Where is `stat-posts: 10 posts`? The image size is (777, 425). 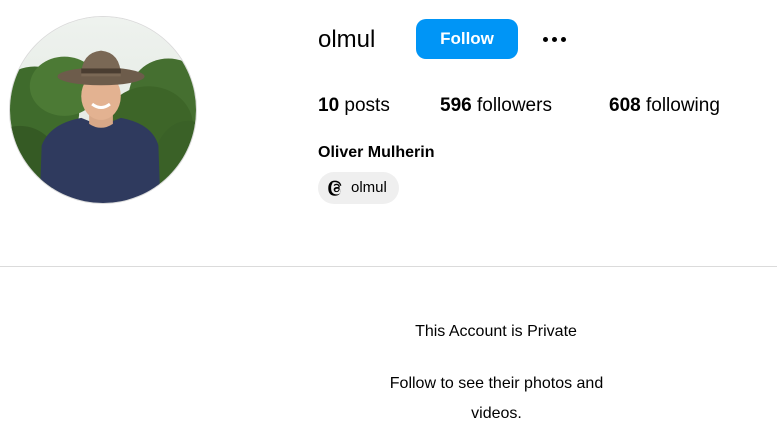 stat-posts: 10 posts is located at coordinates (354, 106).